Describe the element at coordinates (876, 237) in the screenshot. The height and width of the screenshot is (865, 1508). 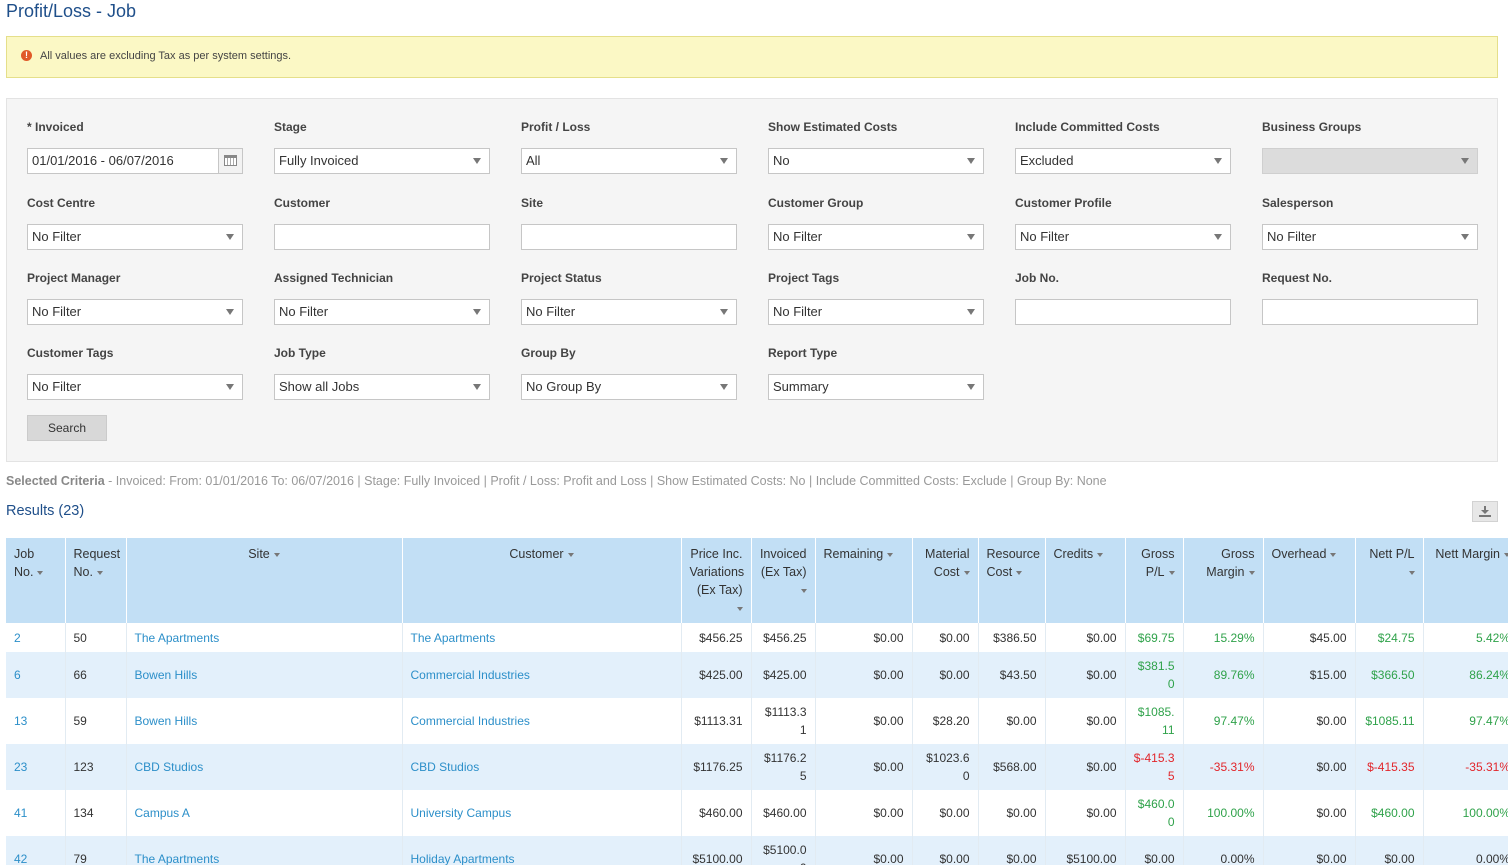
I see `customer-group-select: No Filter` at that location.